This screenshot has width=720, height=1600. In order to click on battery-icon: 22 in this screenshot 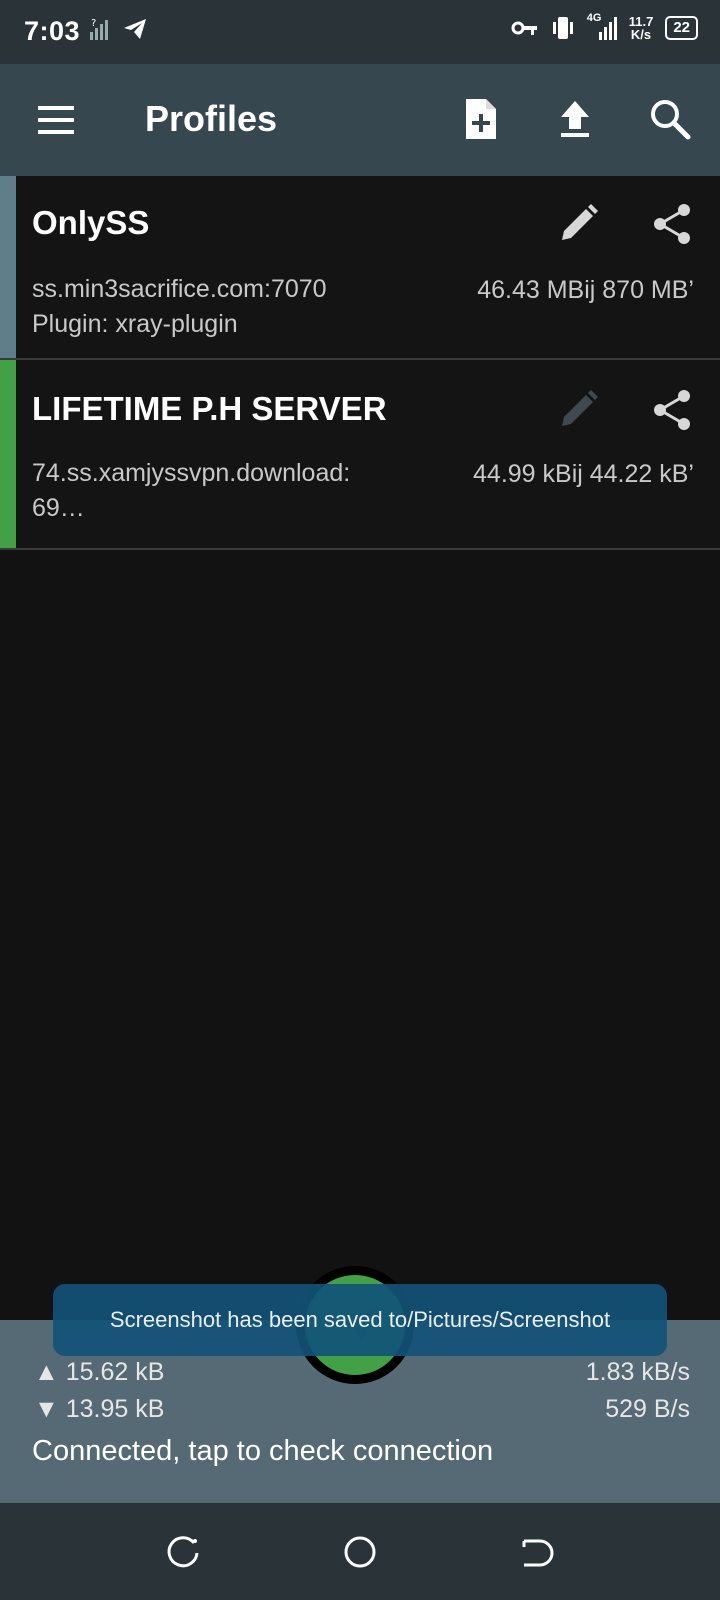, I will do `click(681, 28)`.